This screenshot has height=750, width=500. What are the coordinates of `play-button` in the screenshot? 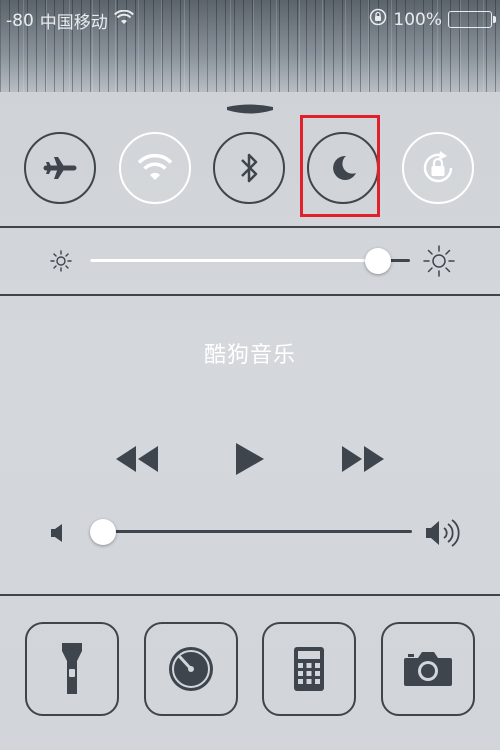 It's located at (250, 459).